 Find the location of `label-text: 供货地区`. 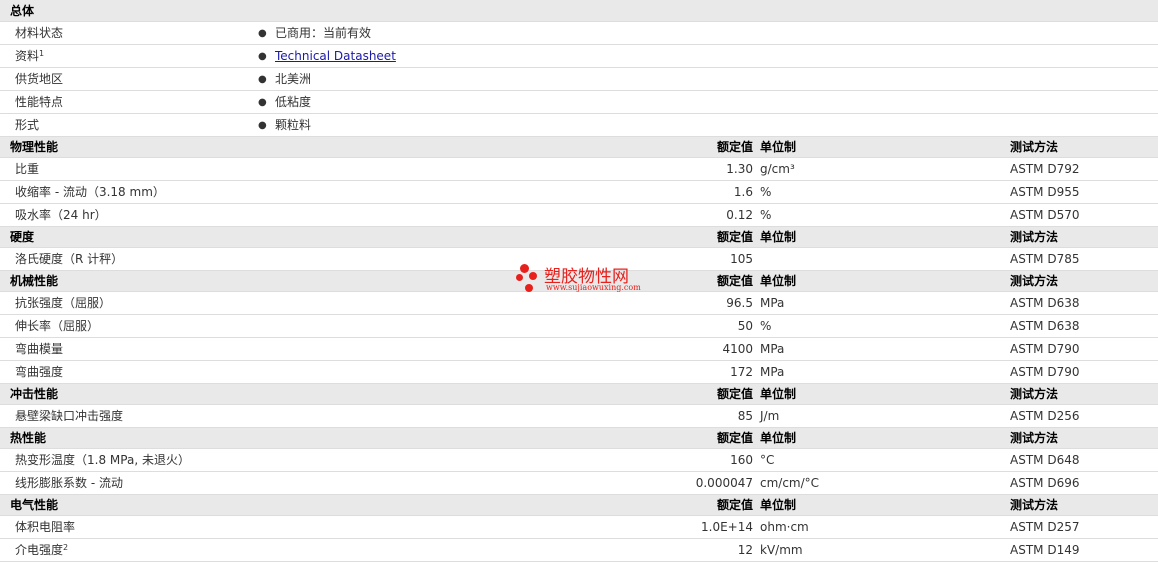

label-text: 供货地区 is located at coordinates (39, 79).